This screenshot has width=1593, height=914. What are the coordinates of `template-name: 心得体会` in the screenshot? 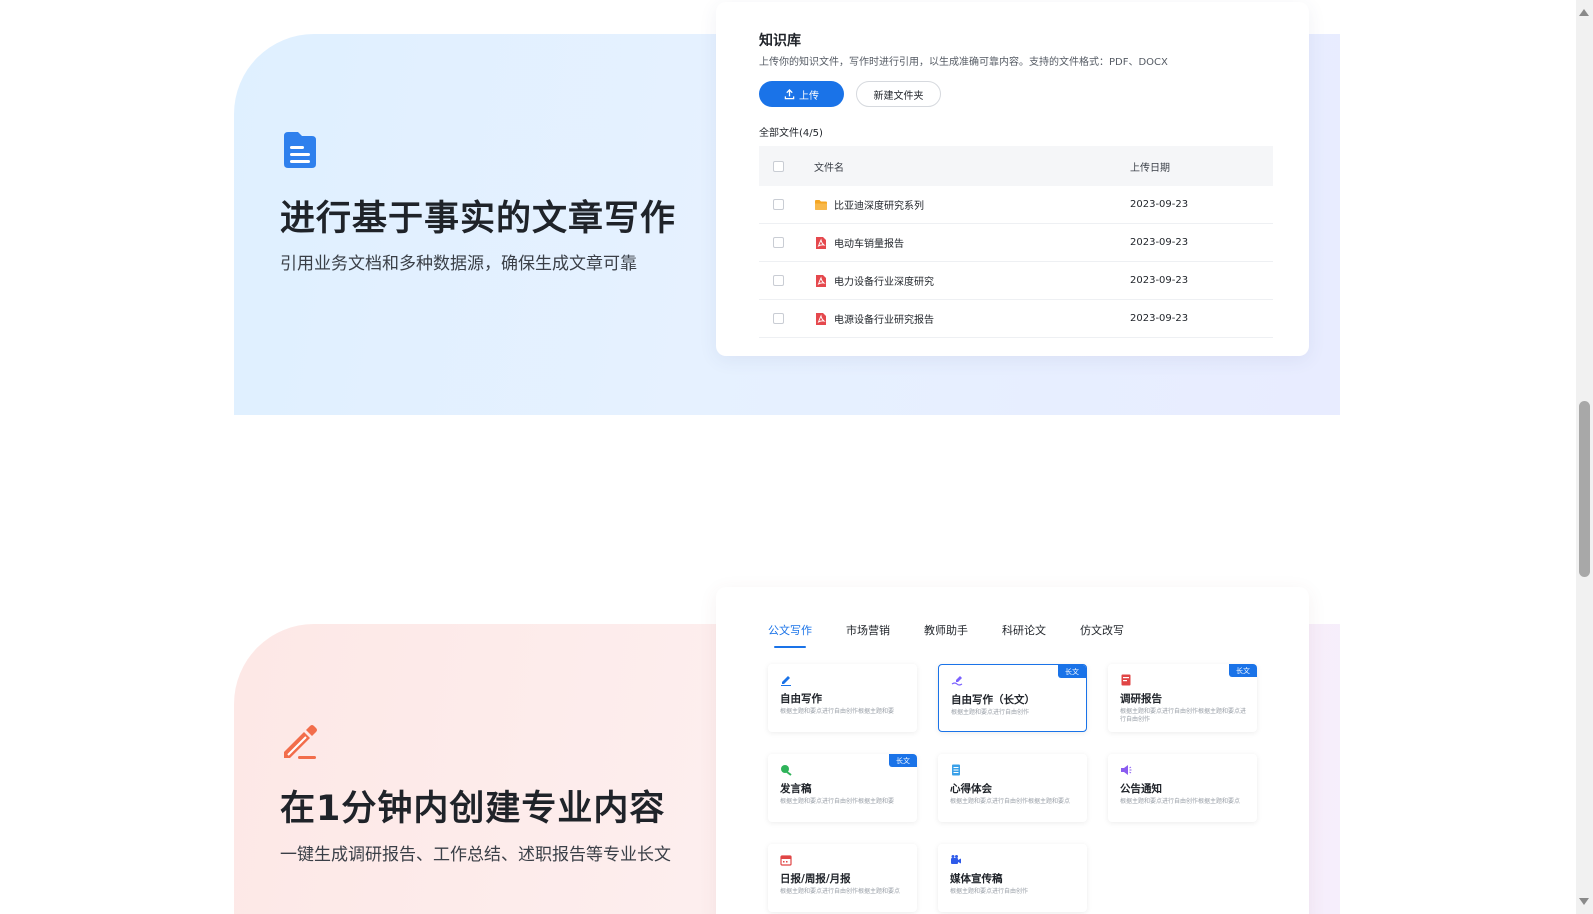 It's located at (971, 789).